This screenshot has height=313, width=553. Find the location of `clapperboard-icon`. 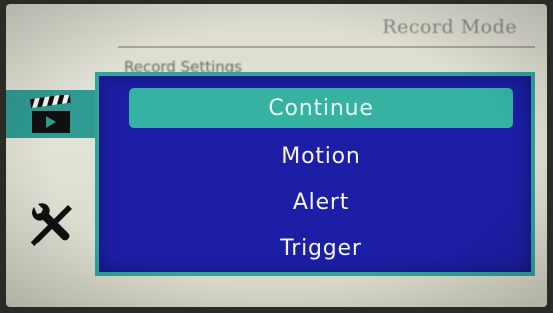

clapperboard-icon is located at coordinates (50, 114).